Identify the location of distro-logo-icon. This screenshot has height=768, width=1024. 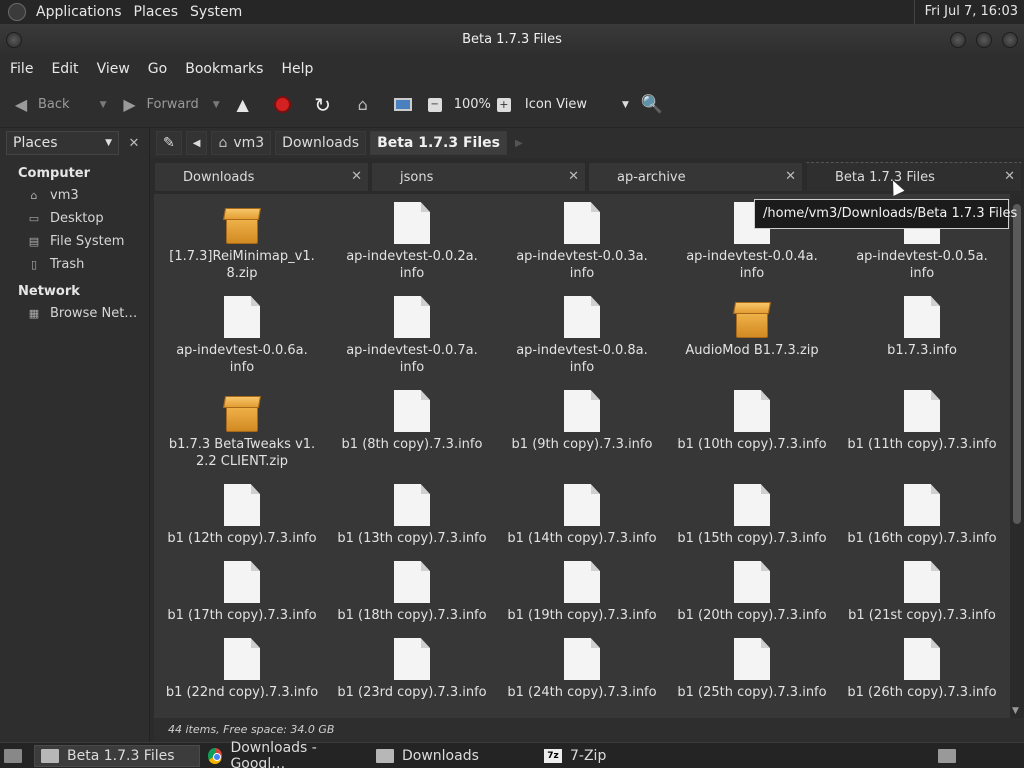
(17, 12).